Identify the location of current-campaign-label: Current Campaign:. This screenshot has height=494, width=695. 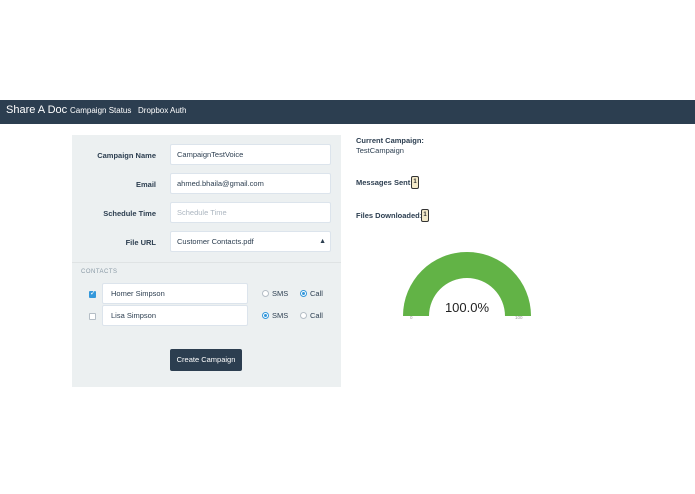
(390, 140).